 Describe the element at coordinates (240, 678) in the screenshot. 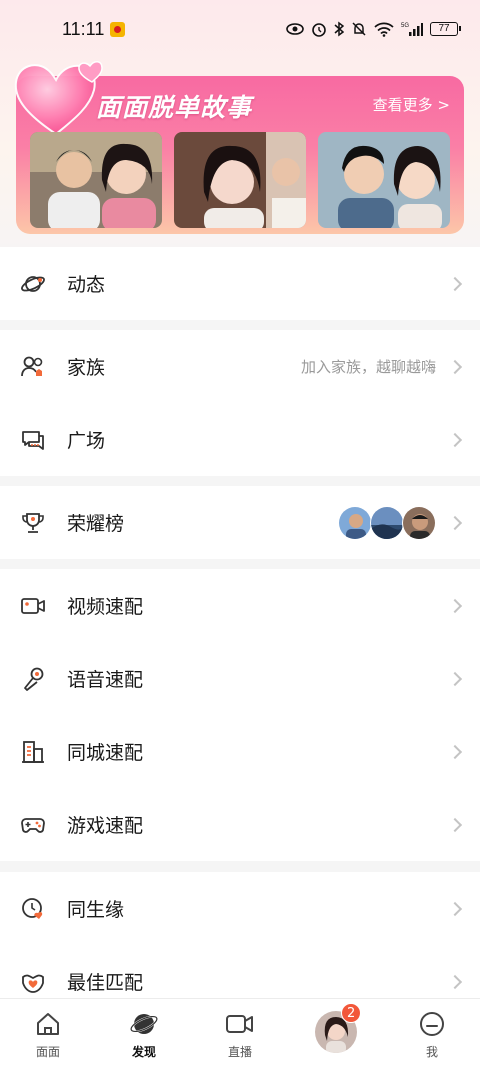

I see `menu-item-voice-match: 语音速配` at that location.